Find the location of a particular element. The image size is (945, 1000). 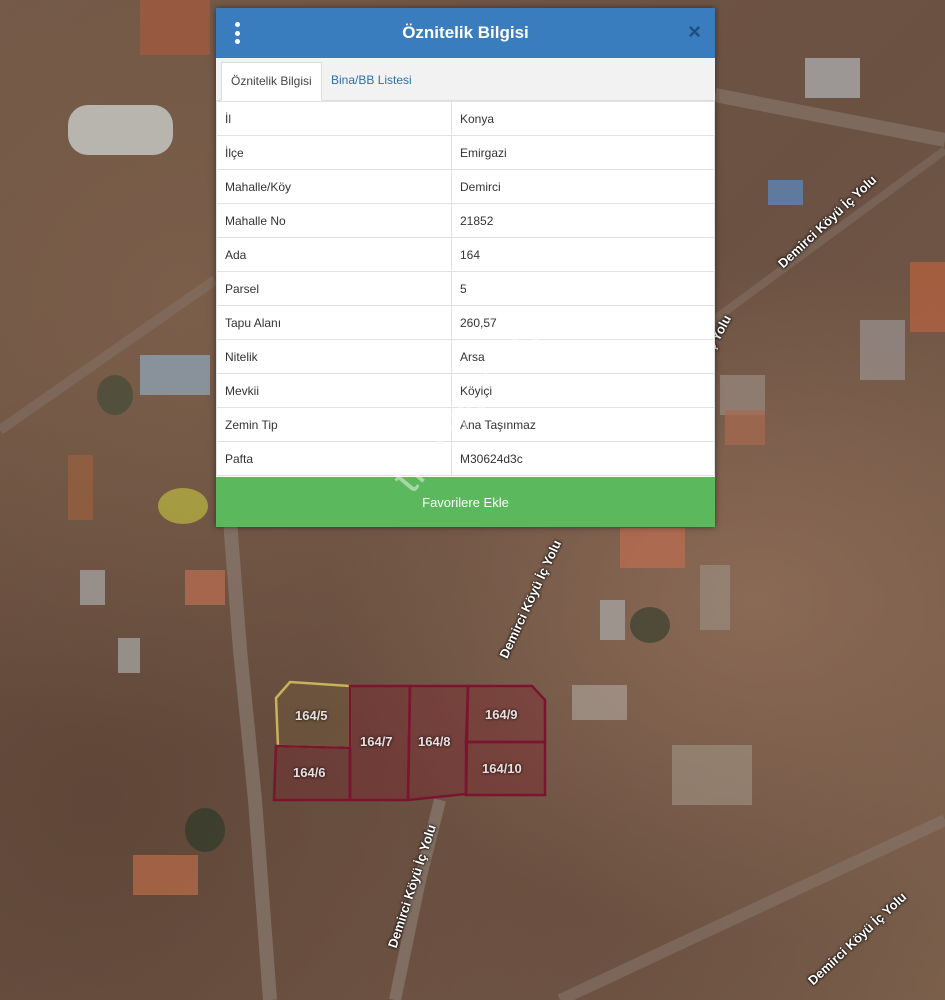

row-key: İl is located at coordinates (334, 118).